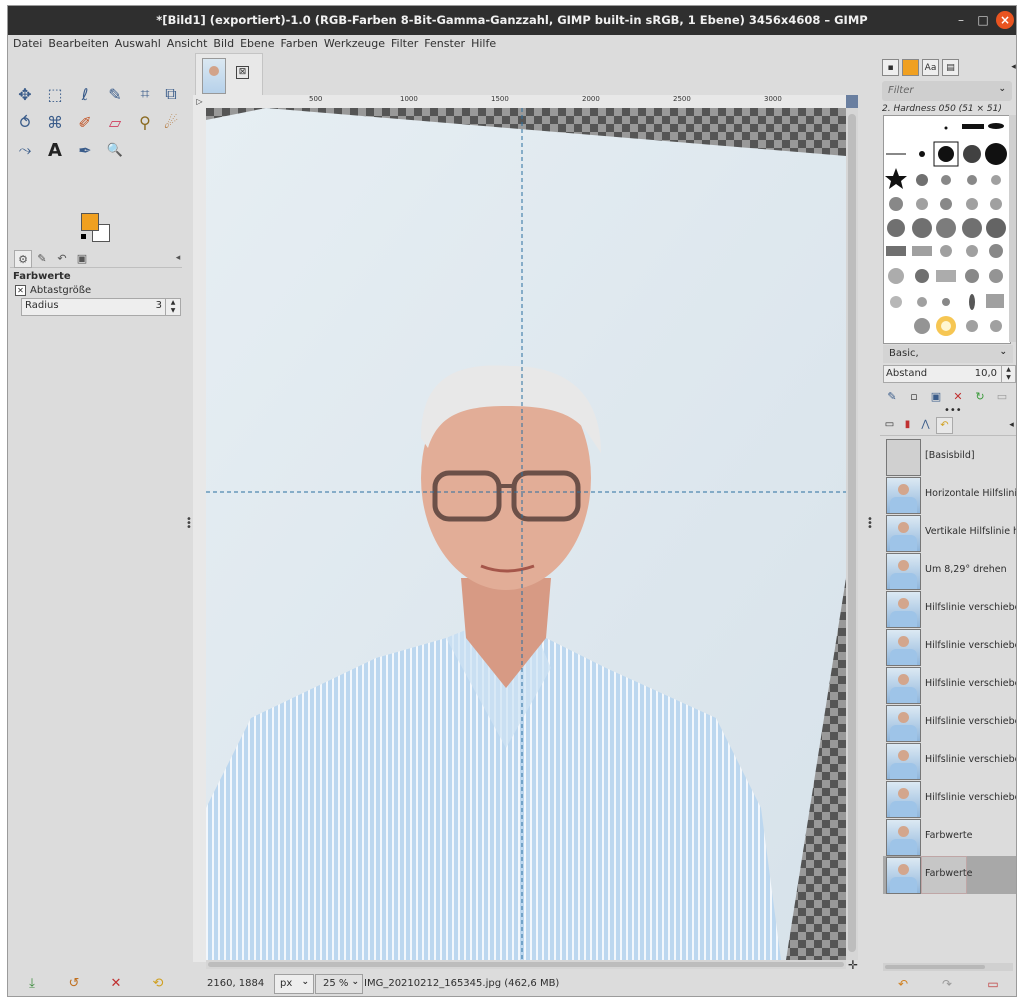 This screenshot has width=1024, height=1001. I want to click on paintbrush-icon: ✐, so click(85, 122).